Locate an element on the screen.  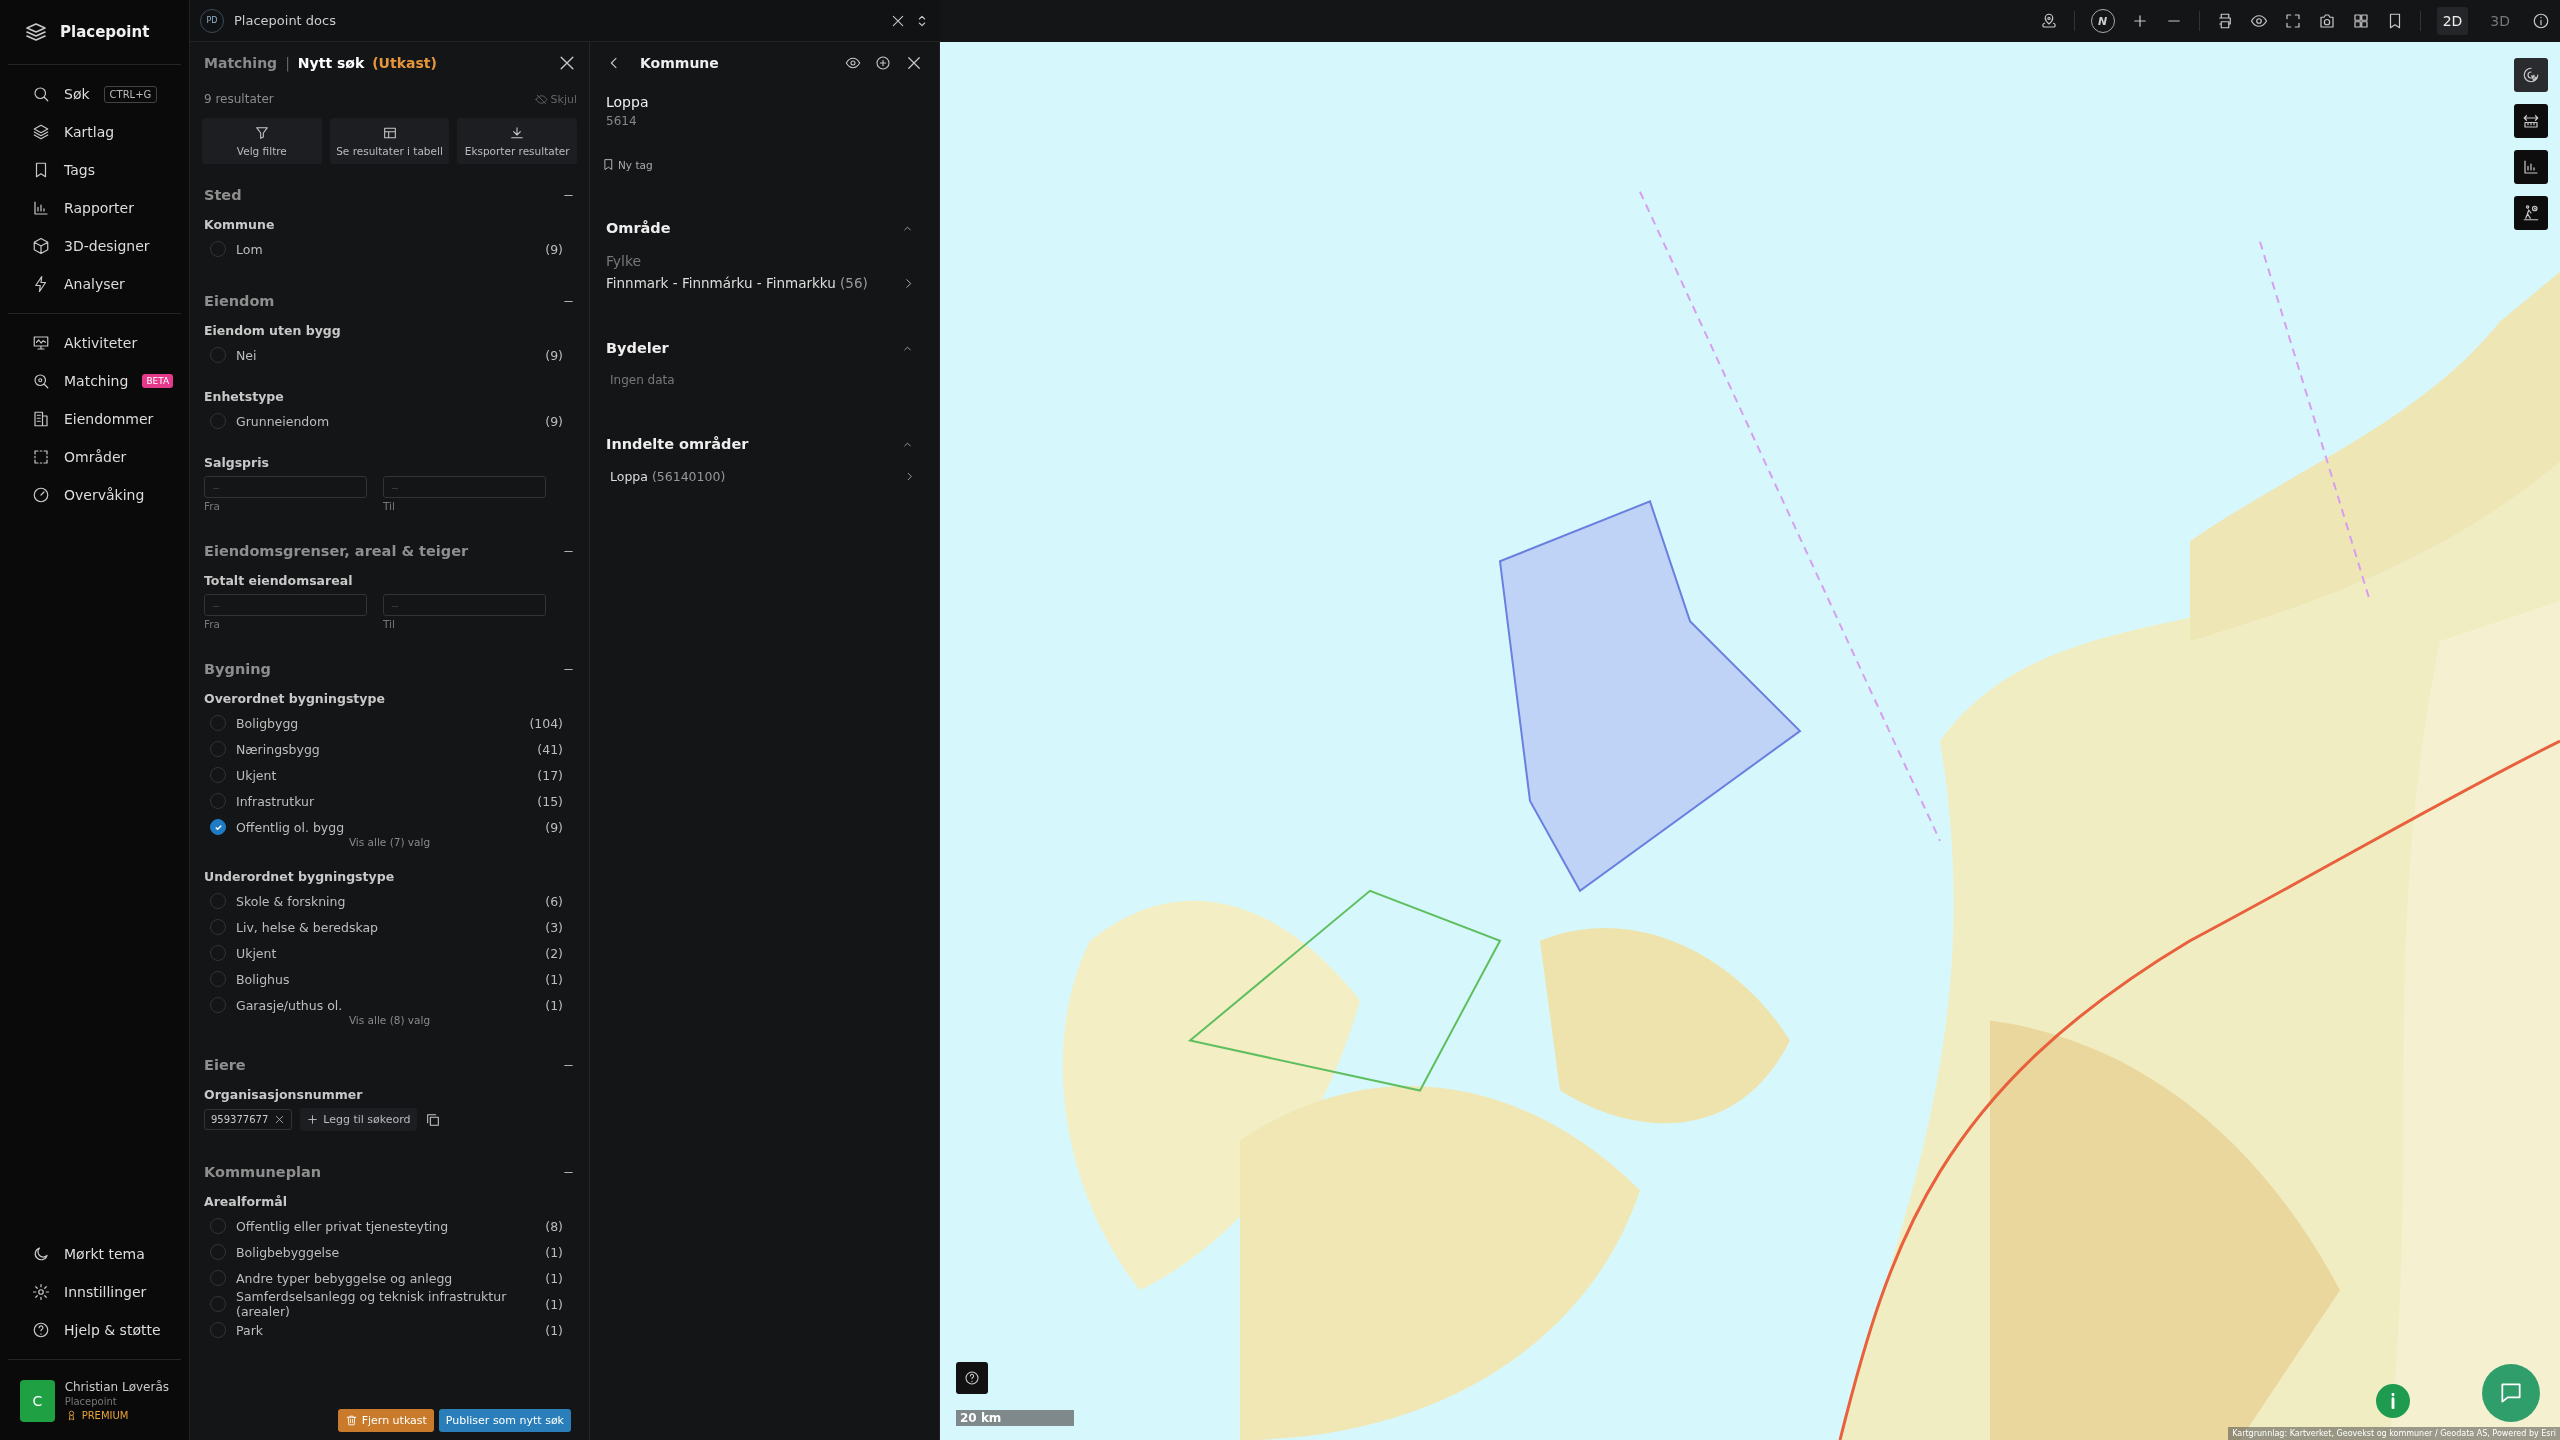
plus-icon is located at coordinates (313, 1119).